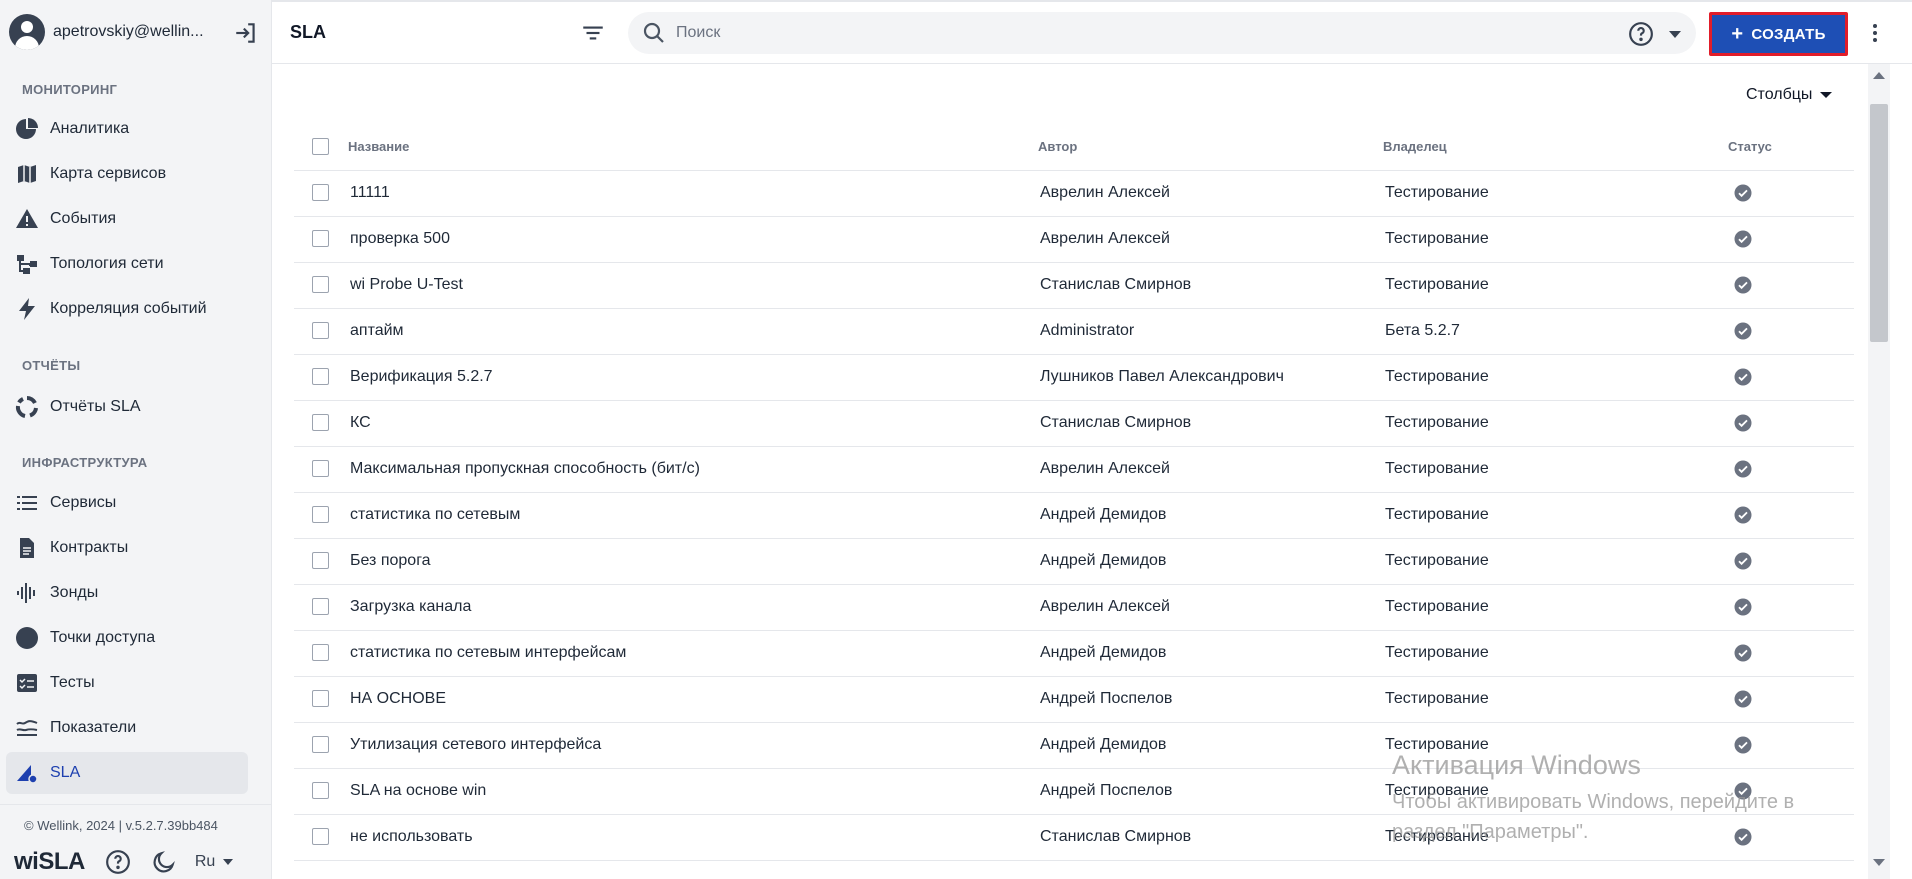  Describe the element at coordinates (164, 862) in the screenshot. I see `dark-mode-icon` at that location.